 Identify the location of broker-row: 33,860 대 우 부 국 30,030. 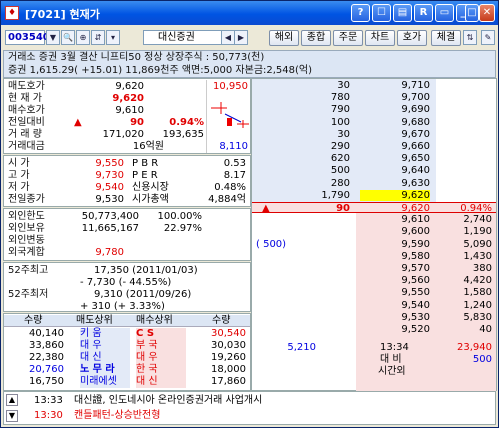
(127, 346).